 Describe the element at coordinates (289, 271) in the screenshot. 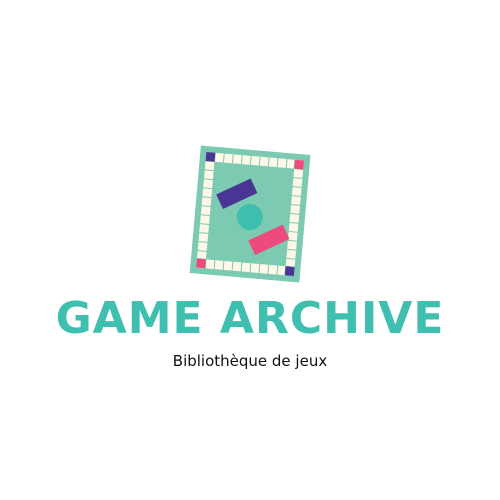

I see `corner-square-bottom-right` at that location.